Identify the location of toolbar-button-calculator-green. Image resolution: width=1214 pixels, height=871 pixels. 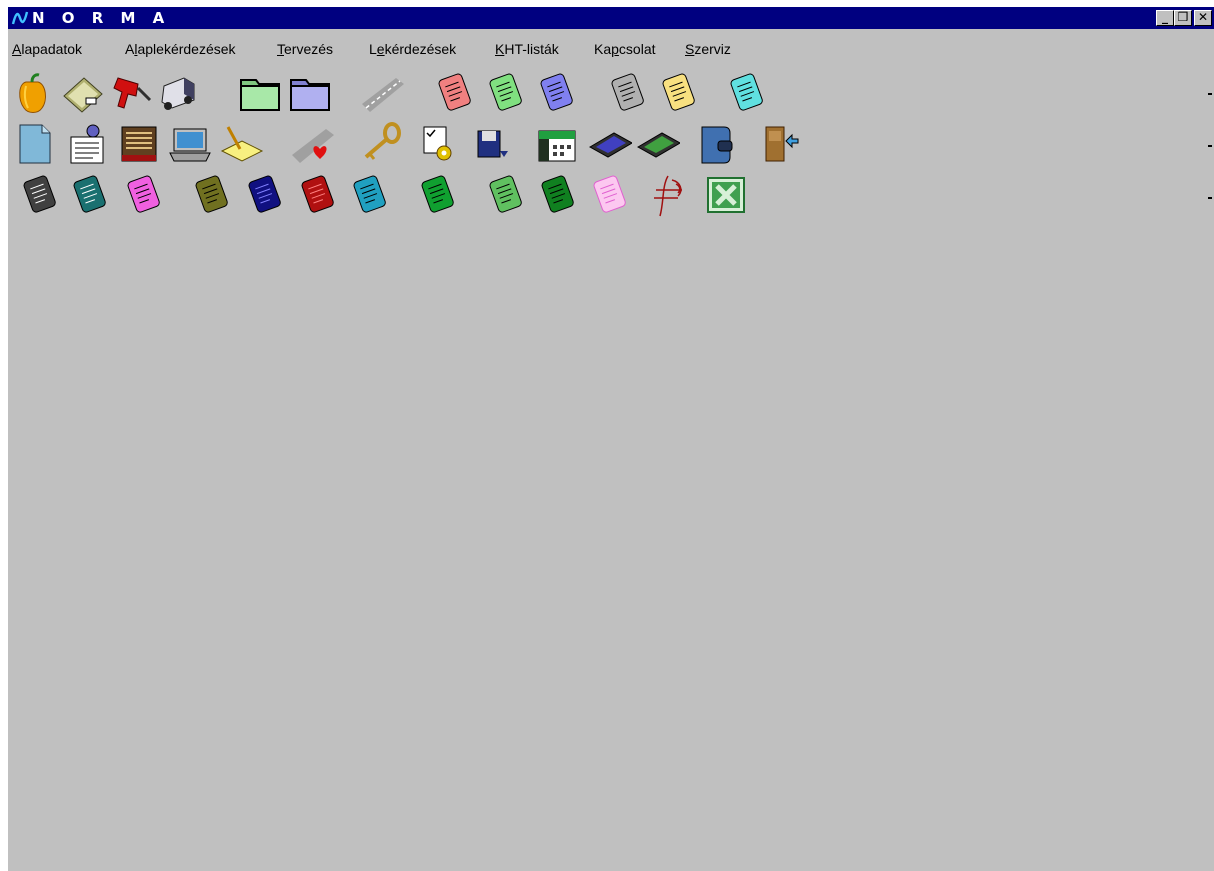
(658, 144).